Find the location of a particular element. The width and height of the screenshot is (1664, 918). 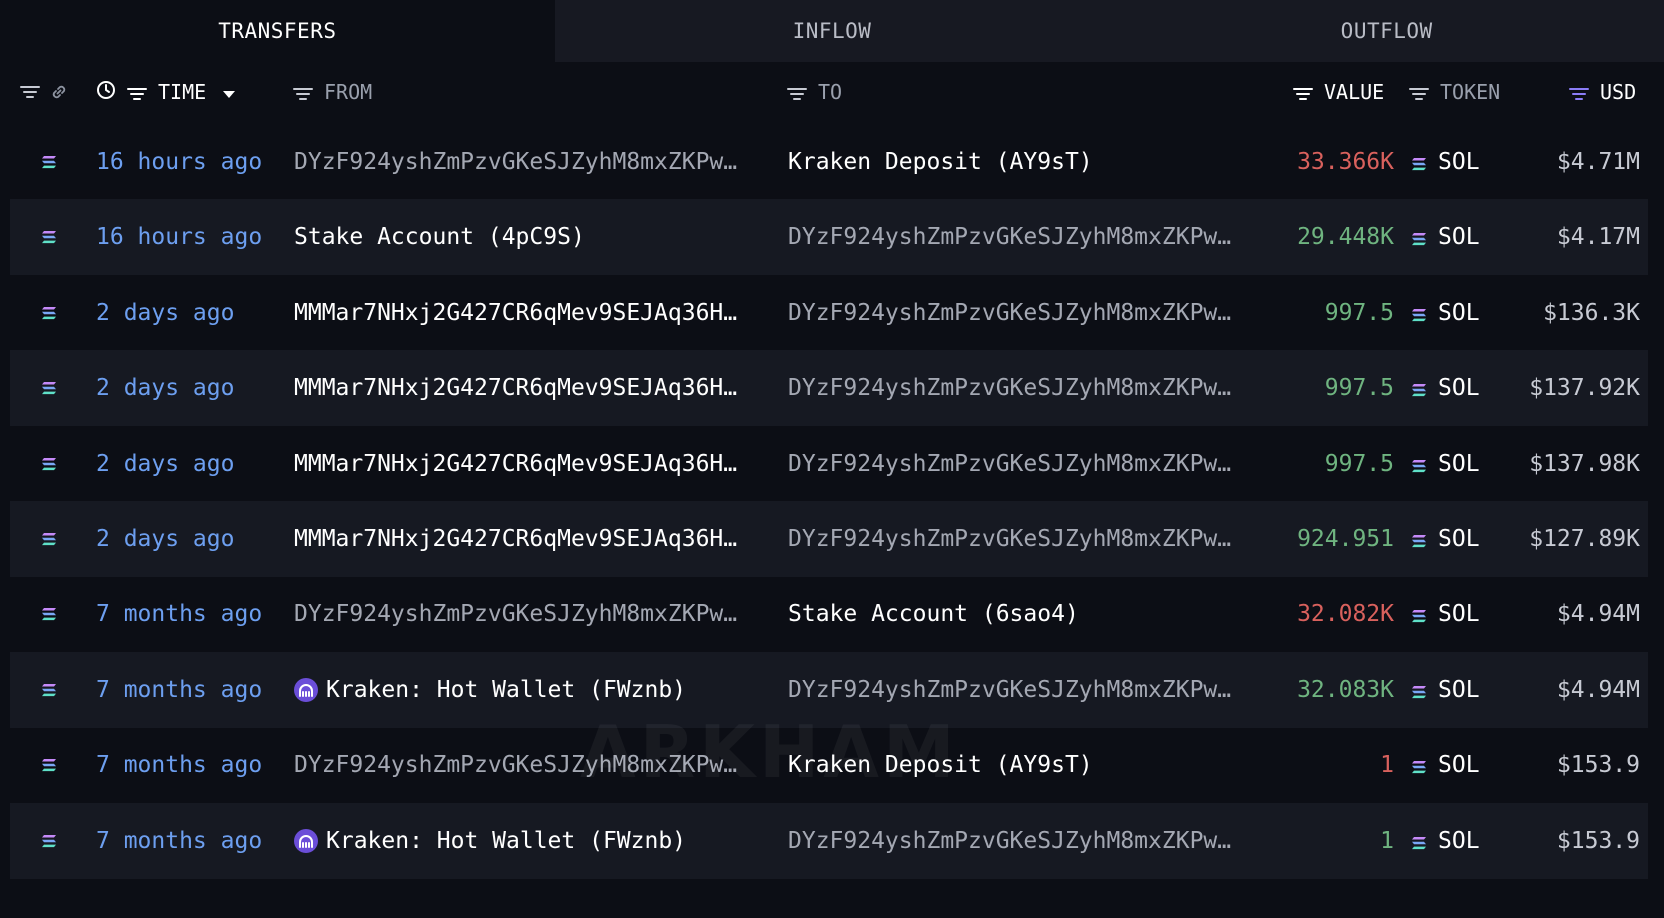

to-address-label: Stake Account (6sao4) is located at coordinates (933, 614).